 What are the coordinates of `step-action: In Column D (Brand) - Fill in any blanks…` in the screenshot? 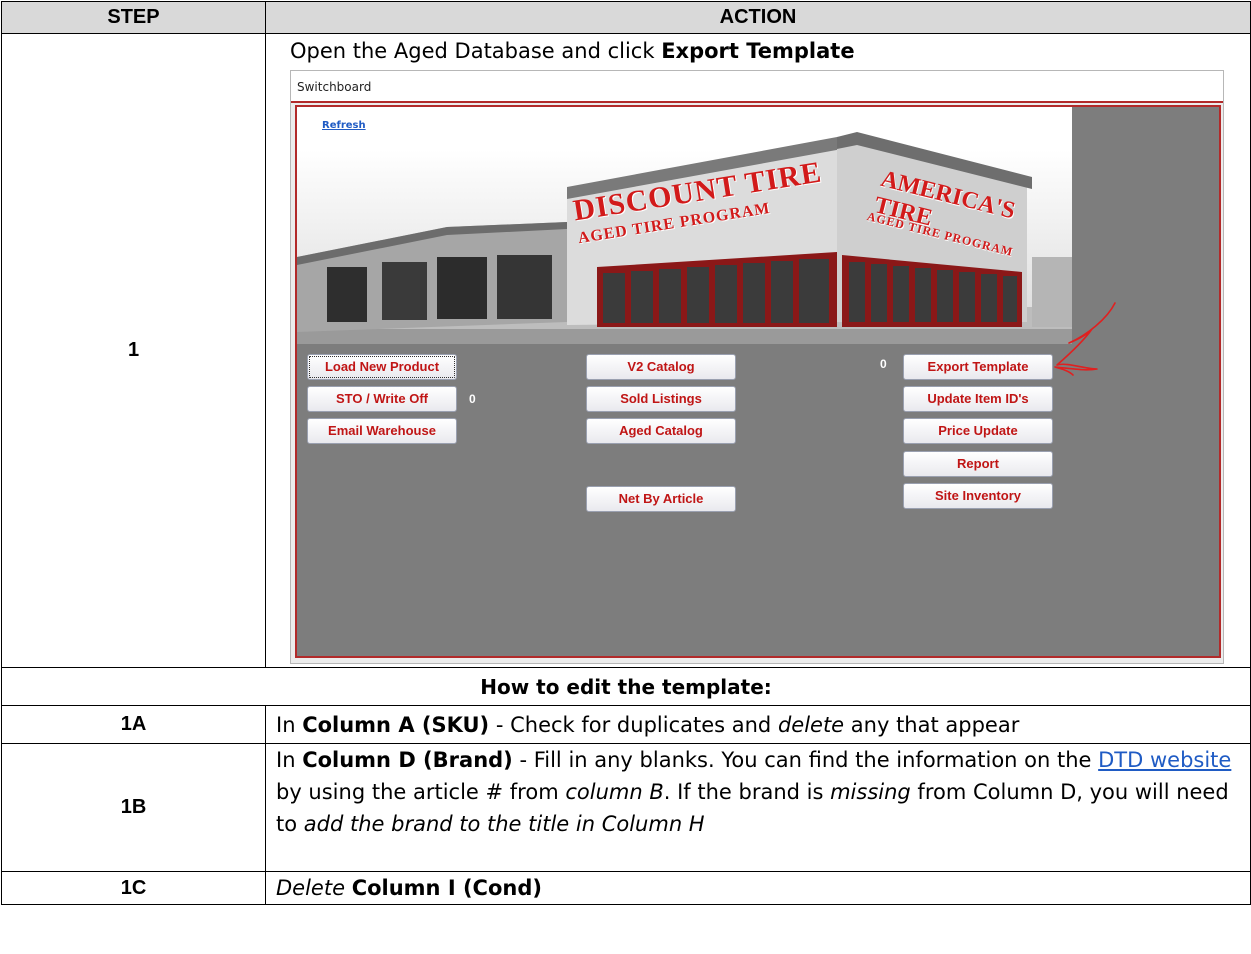 It's located at (758, 807).